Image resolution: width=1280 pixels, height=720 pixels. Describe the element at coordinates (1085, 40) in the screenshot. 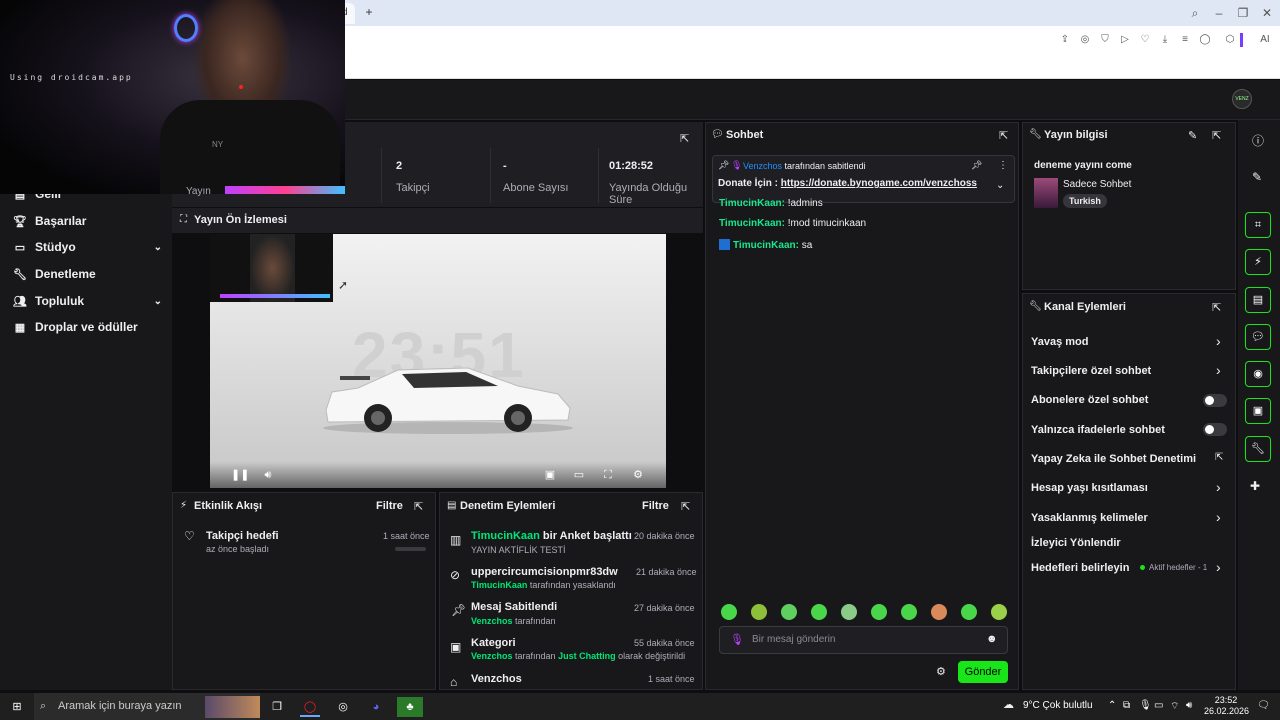

I see `camera-icon: ◎` at that location.